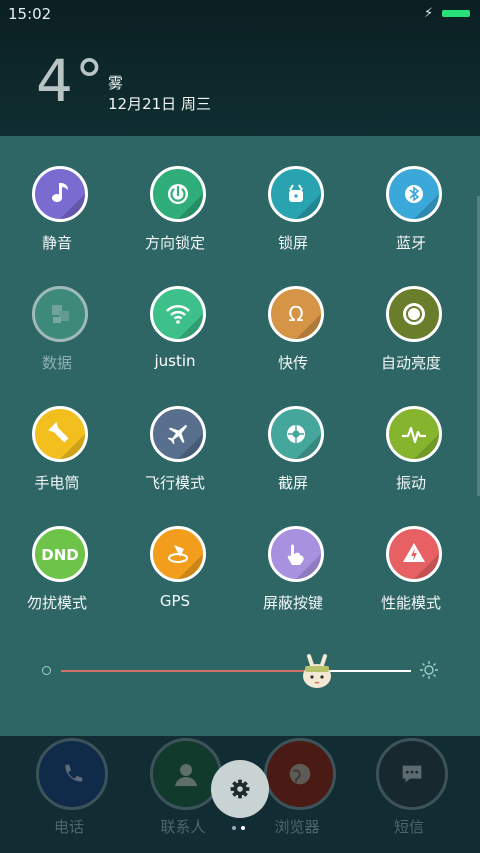  I want to click on tile-label: 勿扰模式, so click(56, 603).